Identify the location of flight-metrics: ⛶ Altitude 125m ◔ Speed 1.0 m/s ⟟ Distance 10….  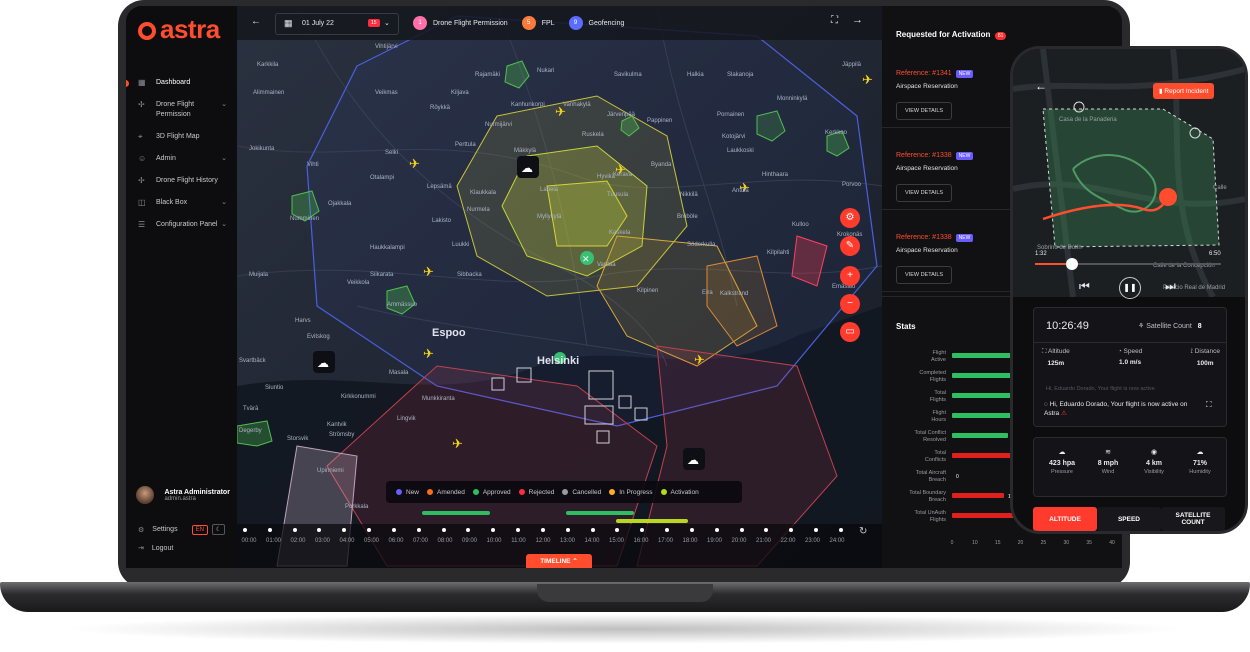
(1131, 357).